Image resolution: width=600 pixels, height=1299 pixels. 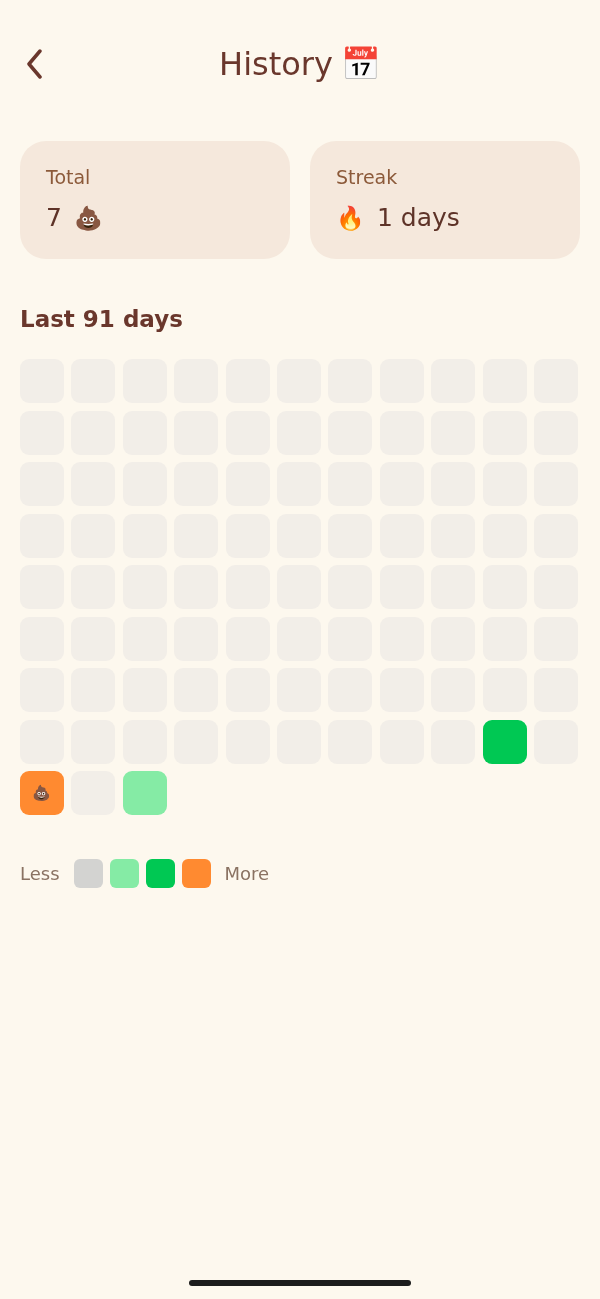 What do you see at coordinates (418, 218) in the screenshot?
I see `stat-value: 1 days` at bounding box center [418, 218].